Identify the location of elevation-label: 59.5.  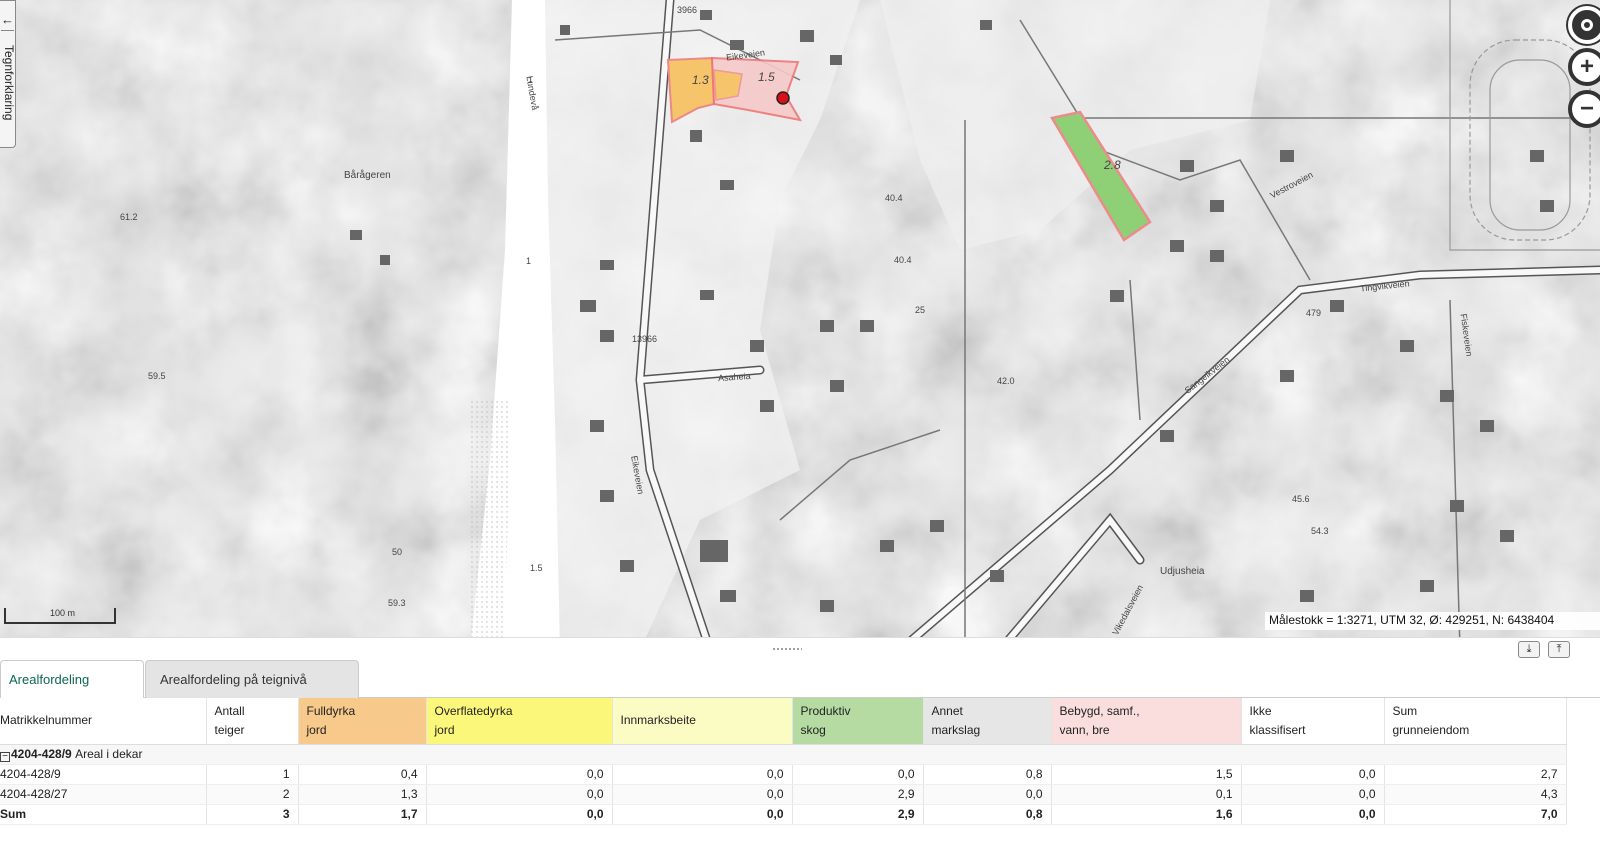
(157, 376).